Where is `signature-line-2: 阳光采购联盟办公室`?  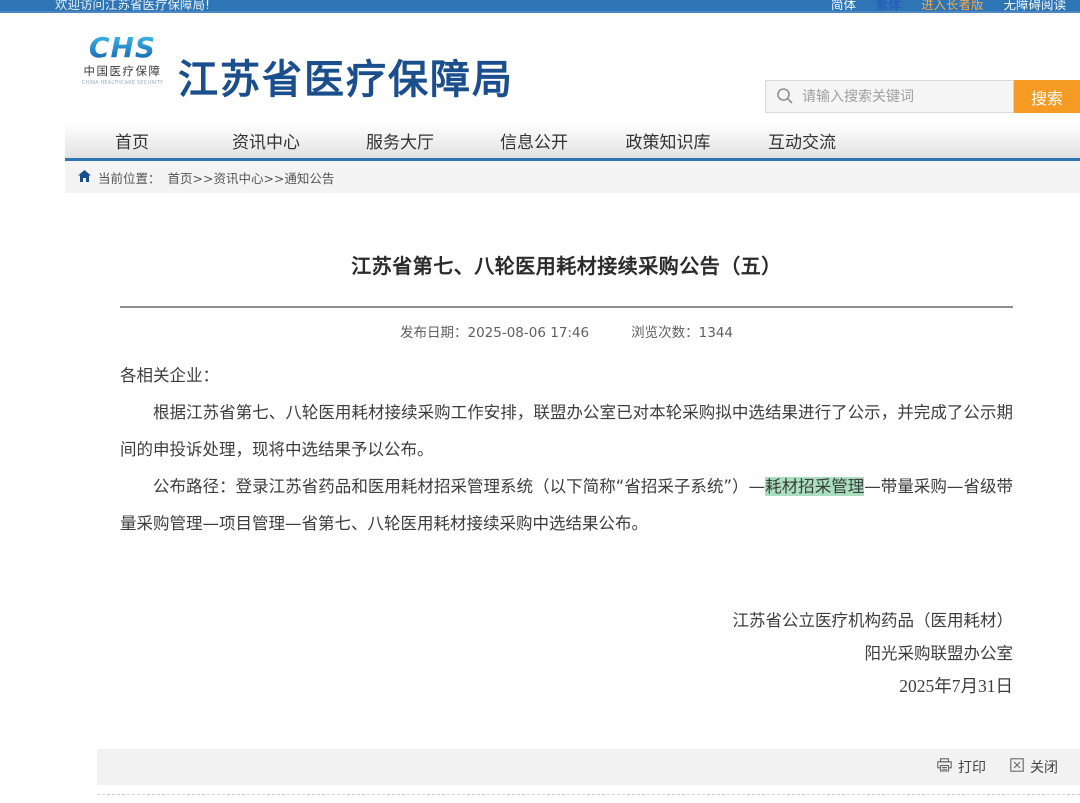 signature-line-2: 阳光采购联盟办公室 is located at coordinates (939, 653).